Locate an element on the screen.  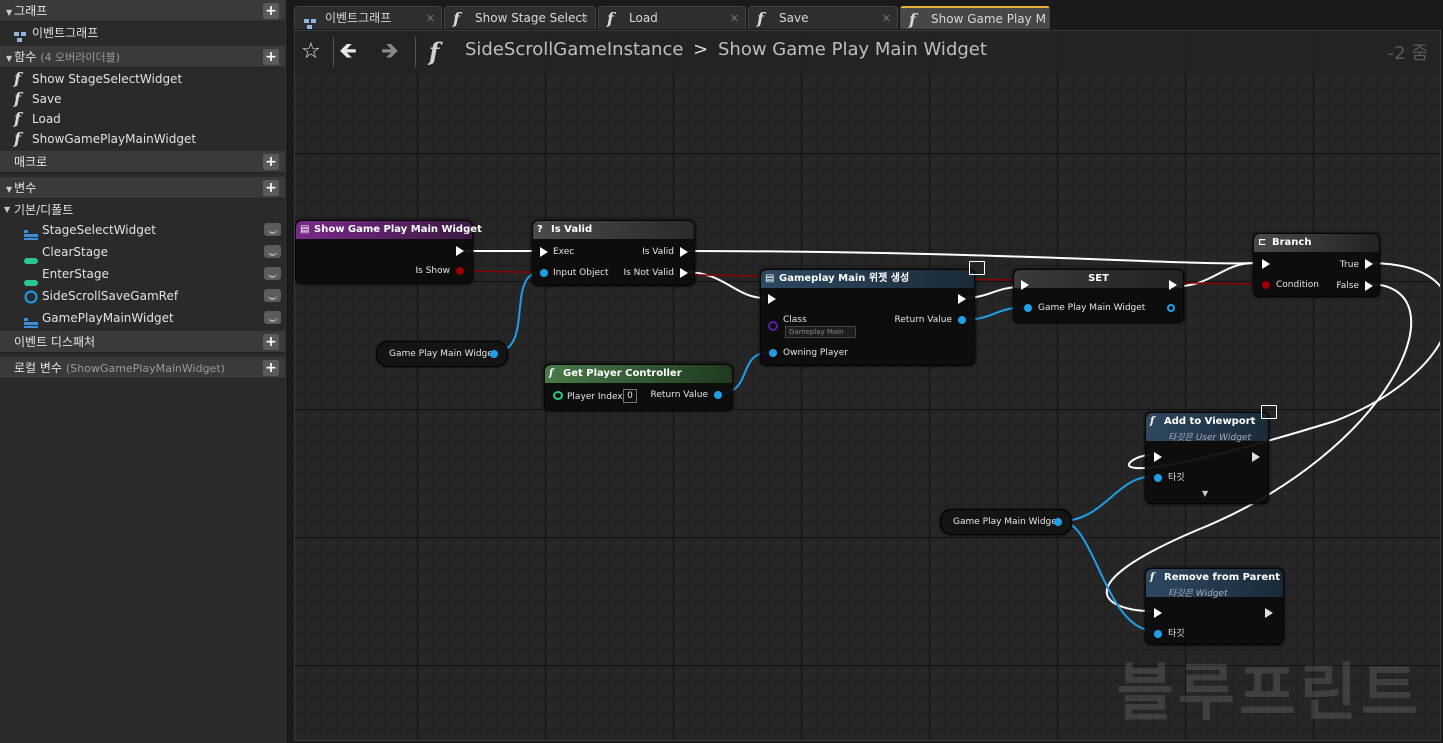
remove-from-parent-node: f Remove from Parent 타깃은 Widget 타깃 is located at coordinates (1214, 606).